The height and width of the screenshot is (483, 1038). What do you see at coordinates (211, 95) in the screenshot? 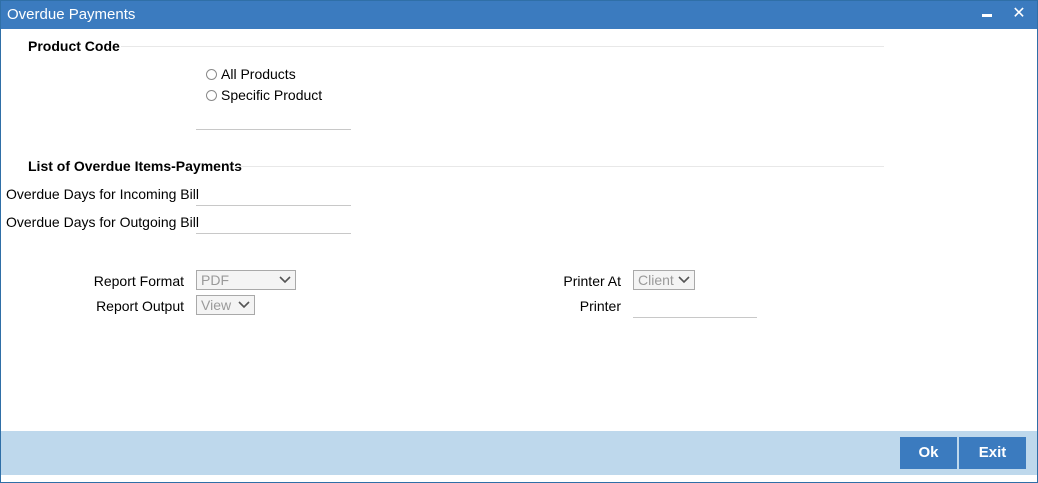
I see `radio-specific-product-button` at bounding box center [211, 95].